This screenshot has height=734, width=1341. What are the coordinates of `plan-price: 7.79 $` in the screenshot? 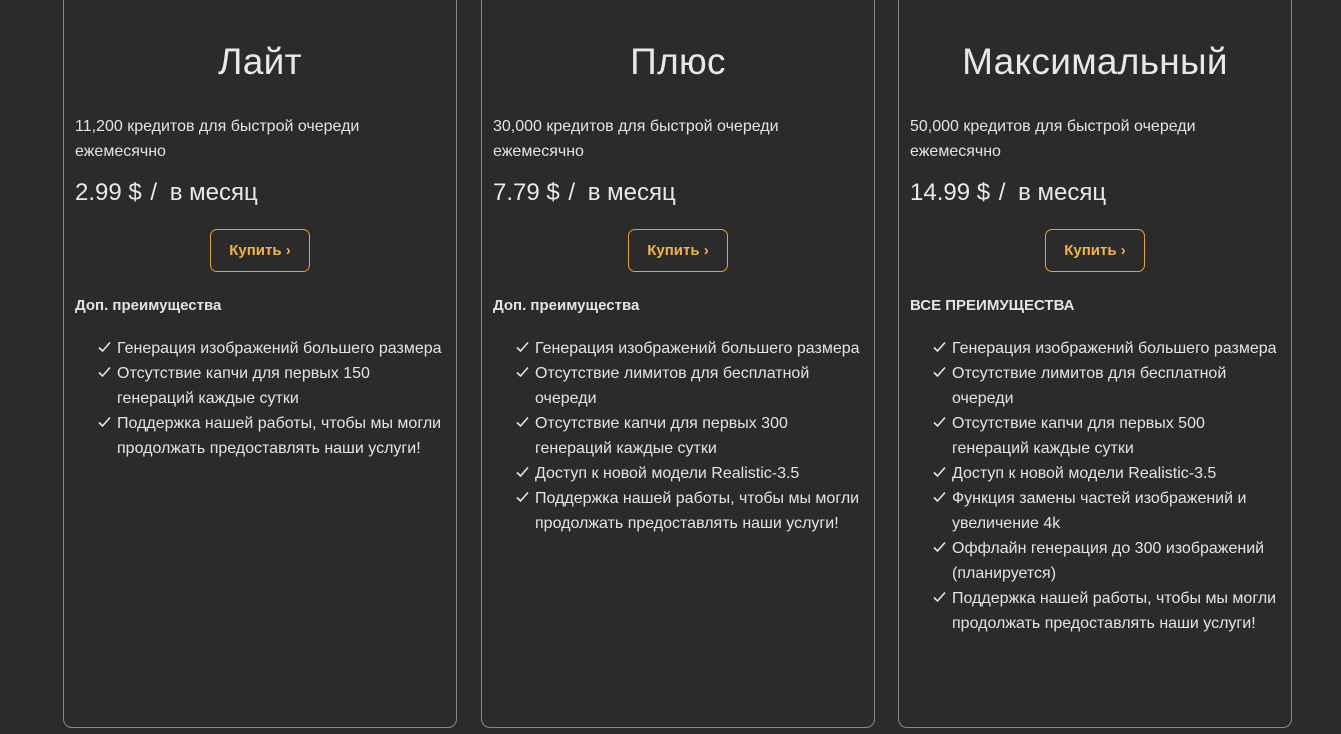 It's located at (526, 192).